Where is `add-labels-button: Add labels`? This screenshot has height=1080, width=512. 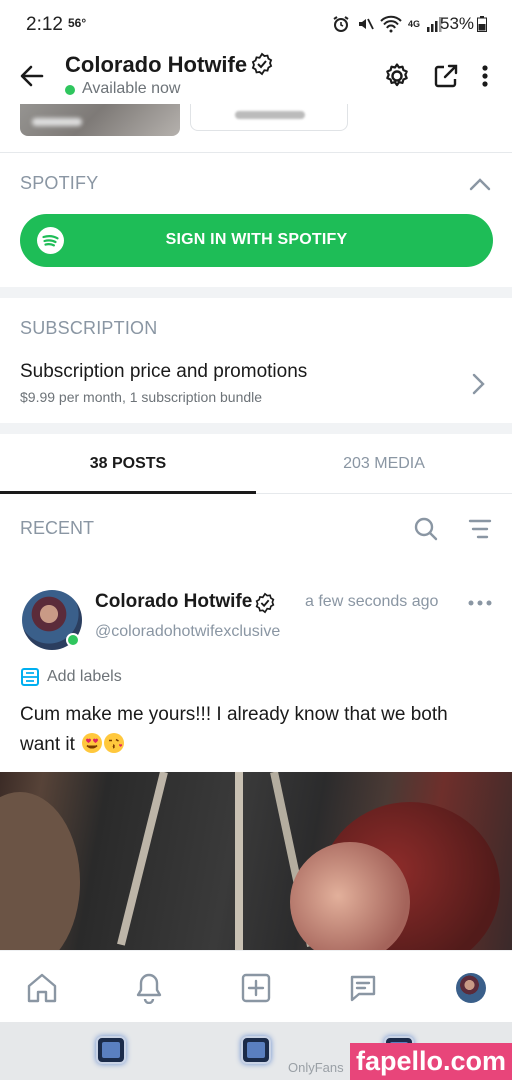 add-labels-button: Add labels is located at coordinates (84, 677).